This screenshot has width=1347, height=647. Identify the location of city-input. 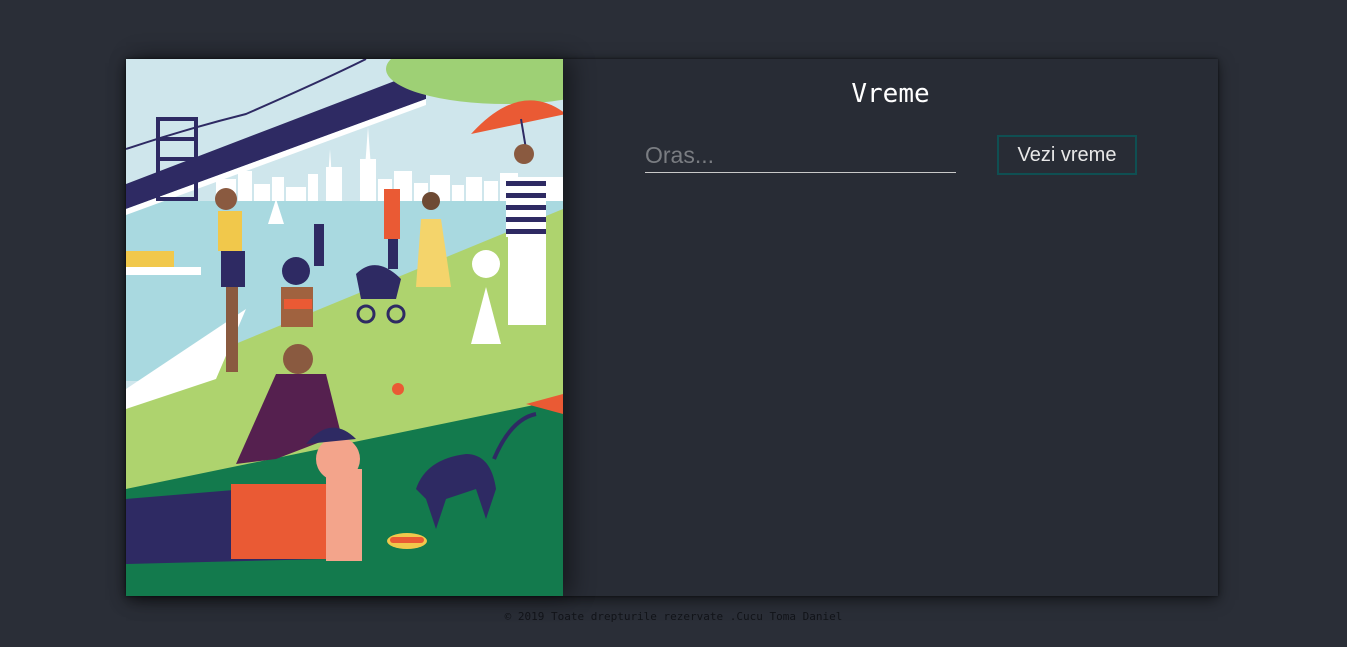
(800, 156).